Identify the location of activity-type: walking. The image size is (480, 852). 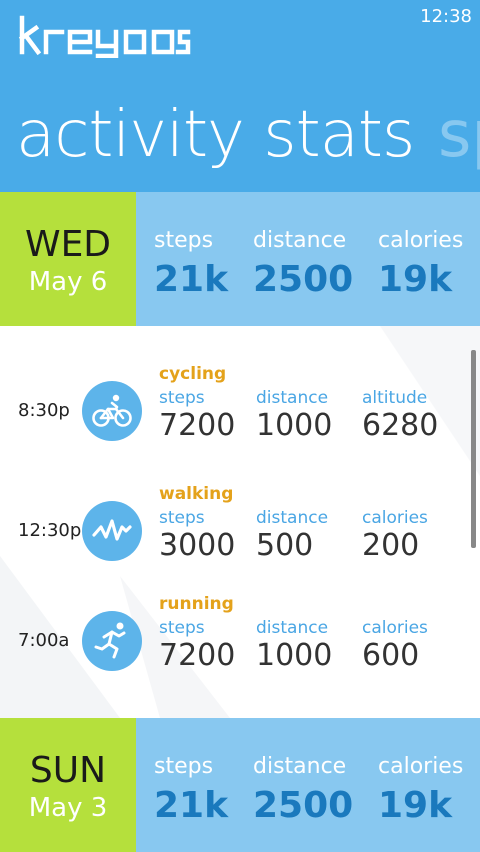
(196, 494).